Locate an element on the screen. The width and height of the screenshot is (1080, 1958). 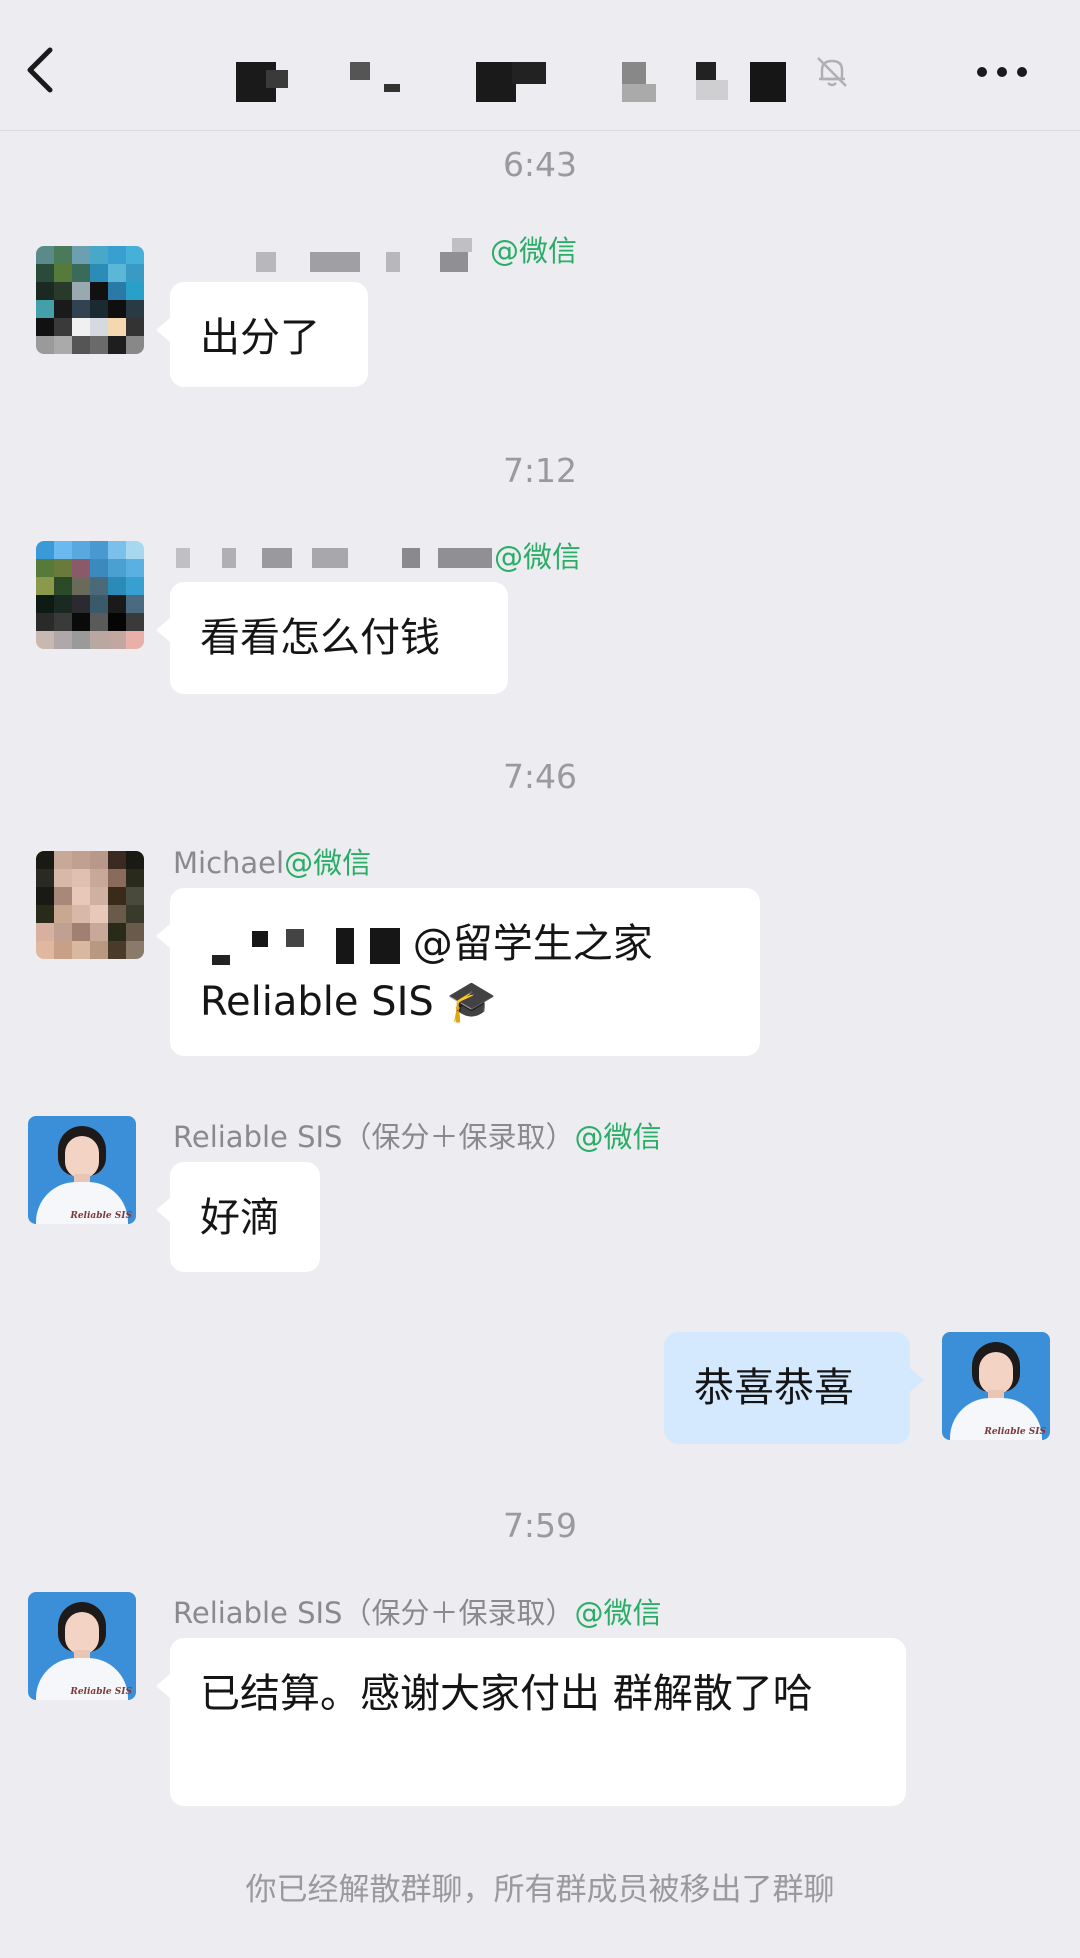
sender-name: Michael@微信 is located at coordinates (272, 863).